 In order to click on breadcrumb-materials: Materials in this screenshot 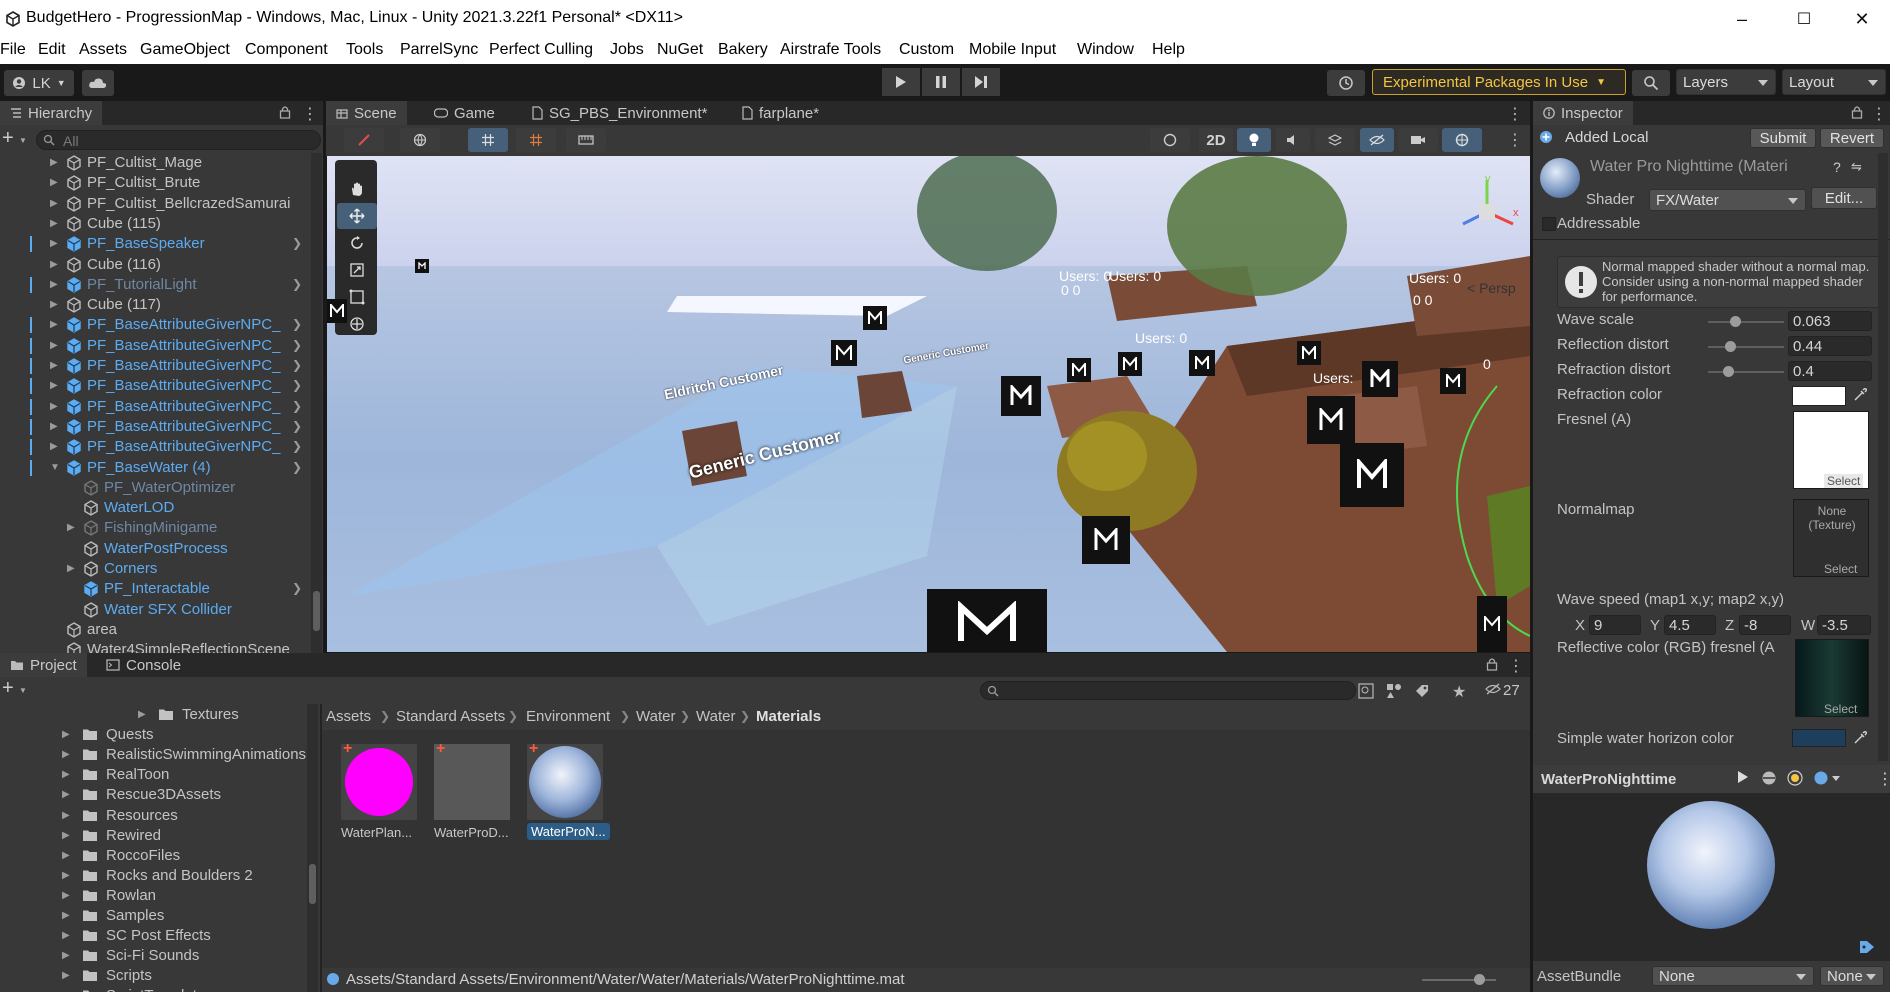, I will do `click(788, 716)`.